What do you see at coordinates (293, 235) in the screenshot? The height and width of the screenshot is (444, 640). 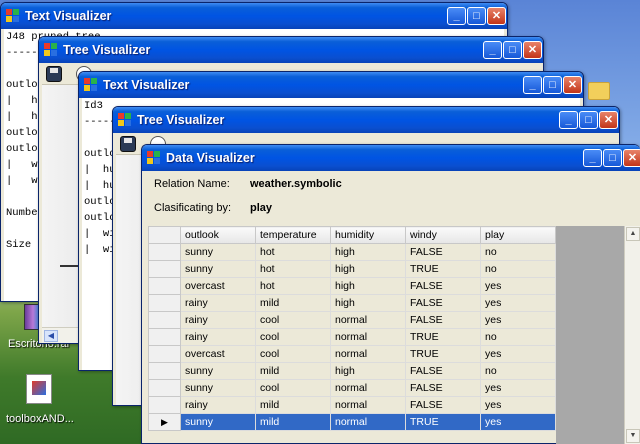 I see `column-header-temperature: temperature` at bounding box center [293, 235].